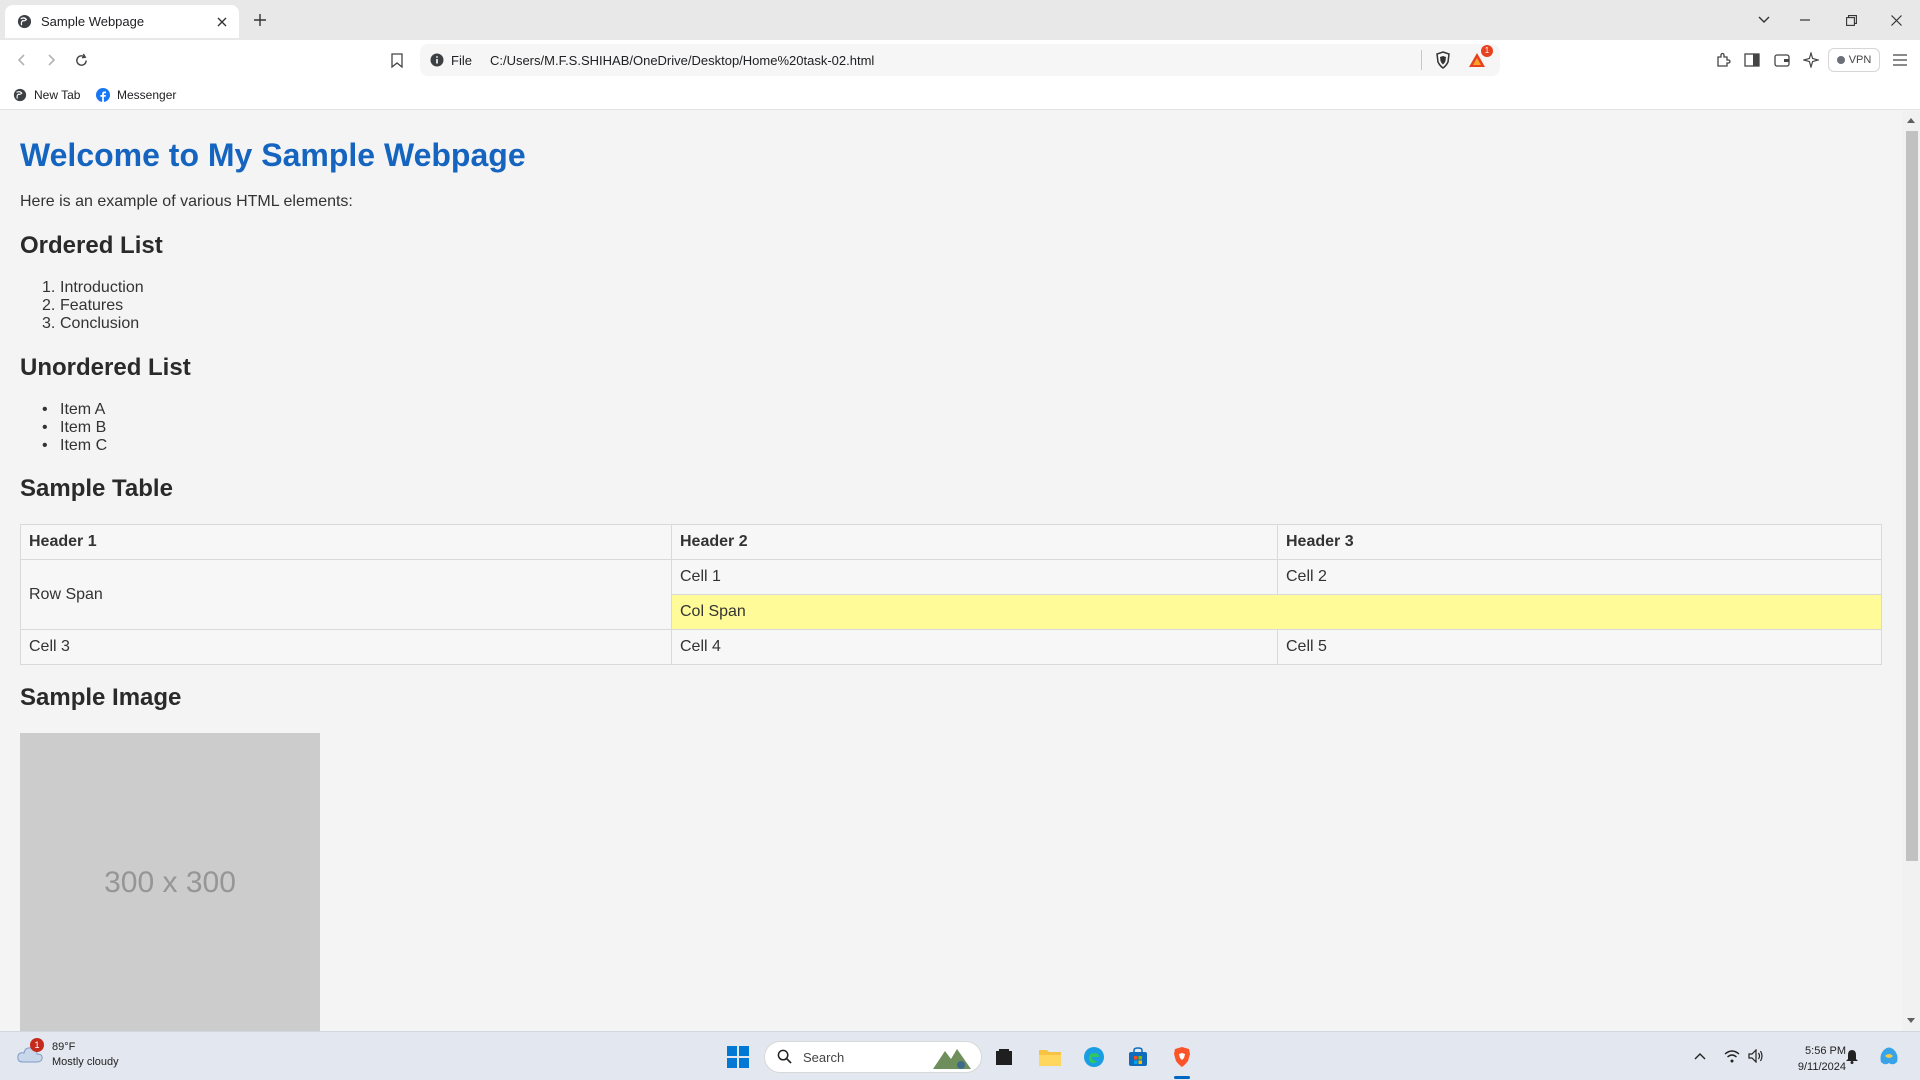 The width and height of the screenshot is (1920, 1080). I want to click on close-window-button, so click(1896, 20).